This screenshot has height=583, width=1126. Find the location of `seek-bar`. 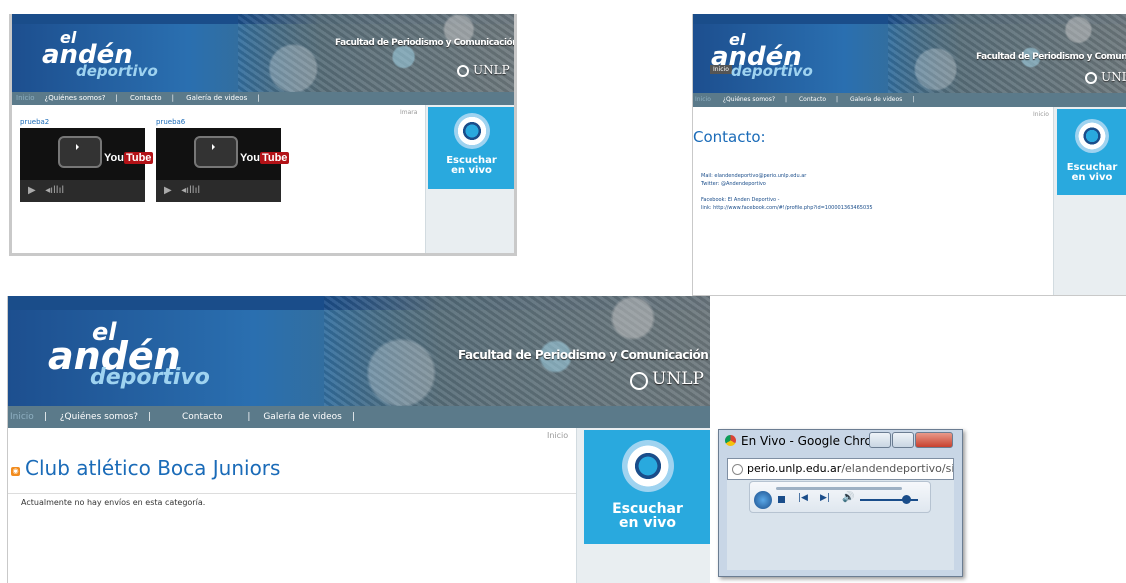

seek-bar is located at coordinates (839, 488).